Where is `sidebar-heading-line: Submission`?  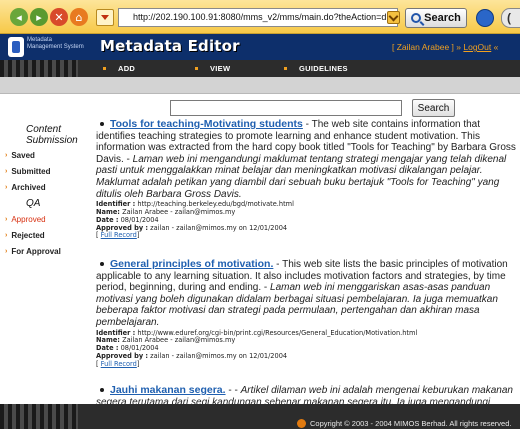 sidebar-heading-line: Submission is located at coordinates (52, 140).